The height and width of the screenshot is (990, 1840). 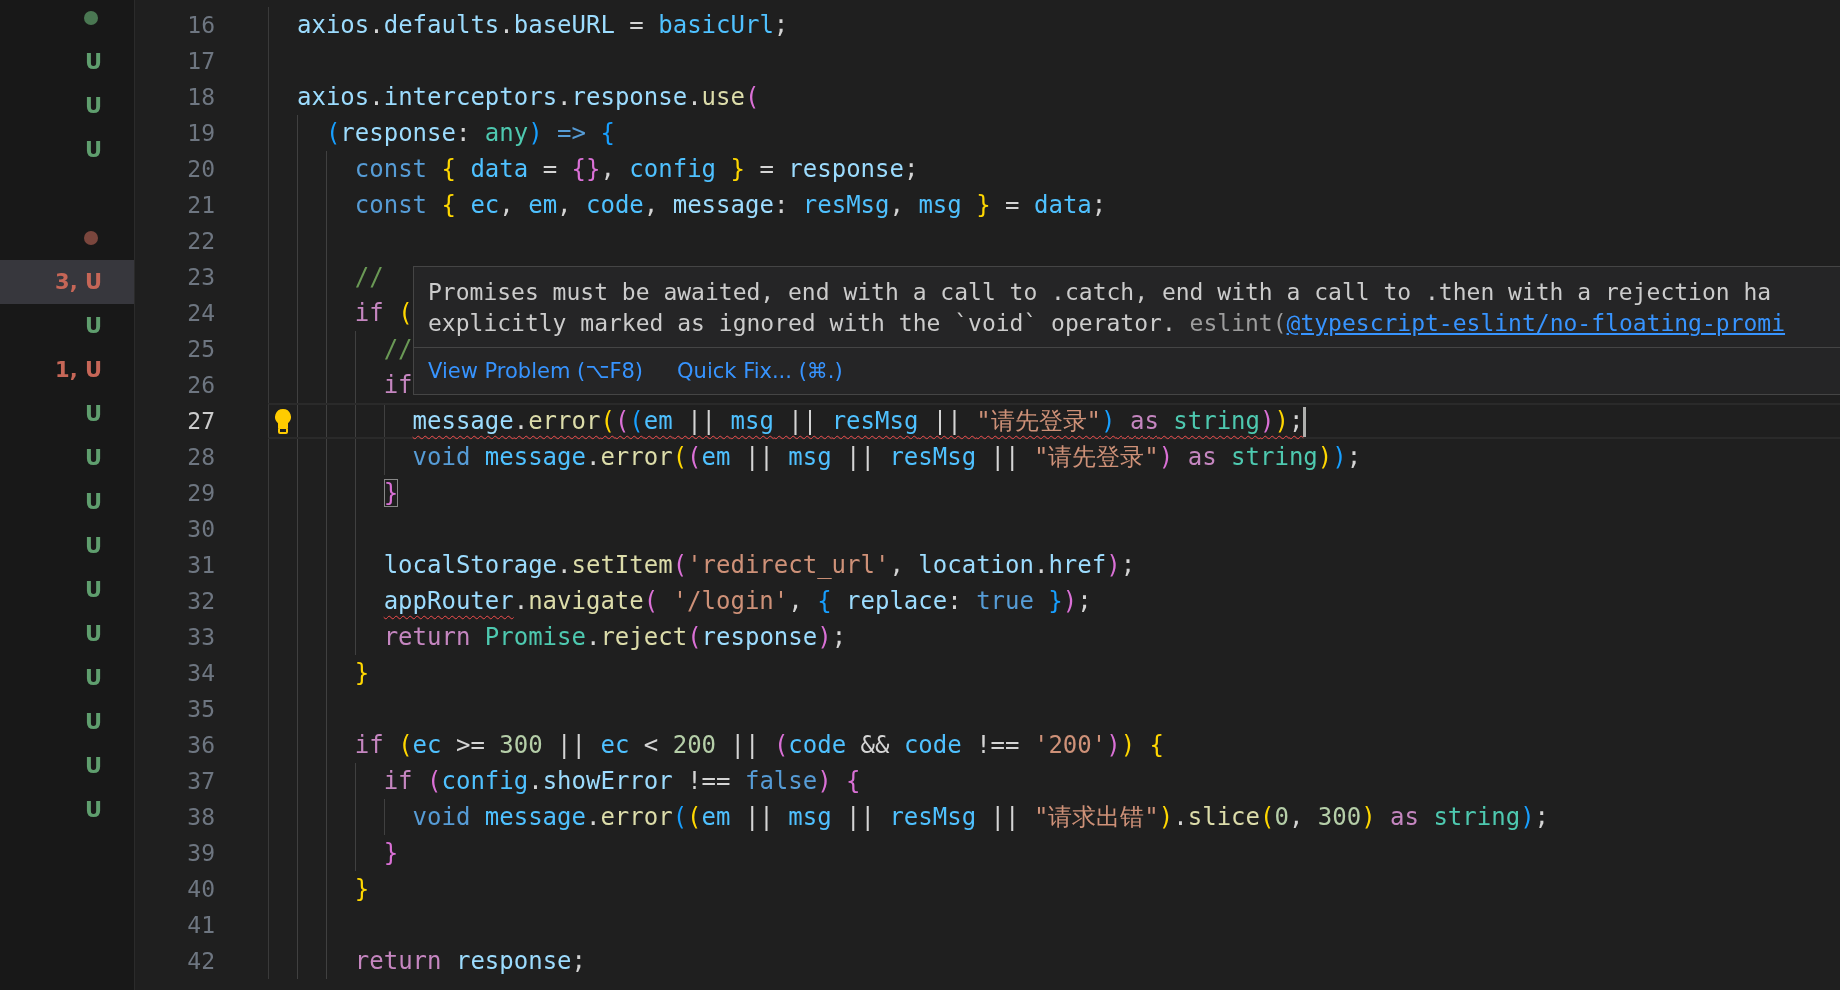 I want to click on line-number: 23, so click(x=201, y=277).